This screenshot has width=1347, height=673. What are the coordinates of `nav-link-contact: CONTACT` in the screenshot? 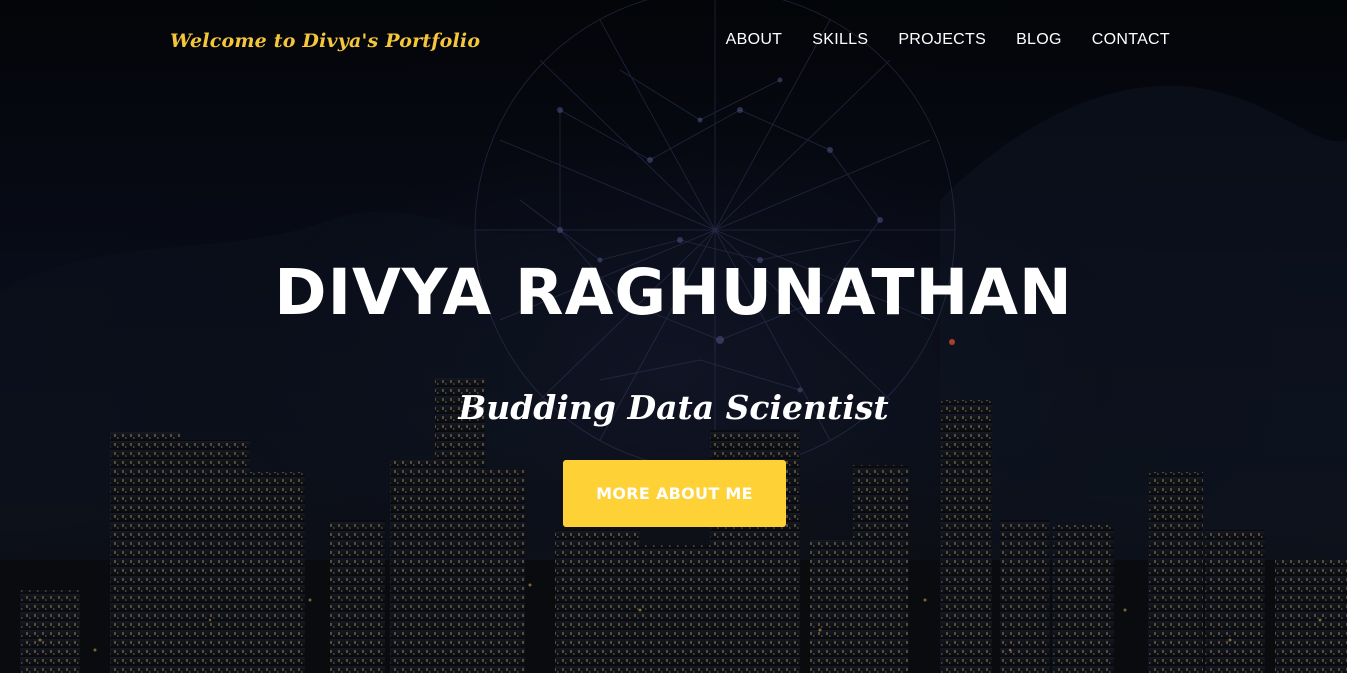 It's located at (1131, 39).